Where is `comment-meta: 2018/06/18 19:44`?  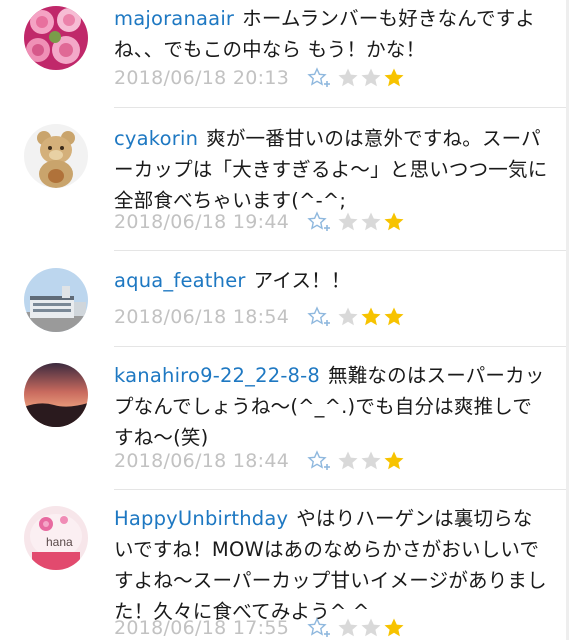 comment-meta: 2018/06/18 19:44 is located at coordinates (260, 222).